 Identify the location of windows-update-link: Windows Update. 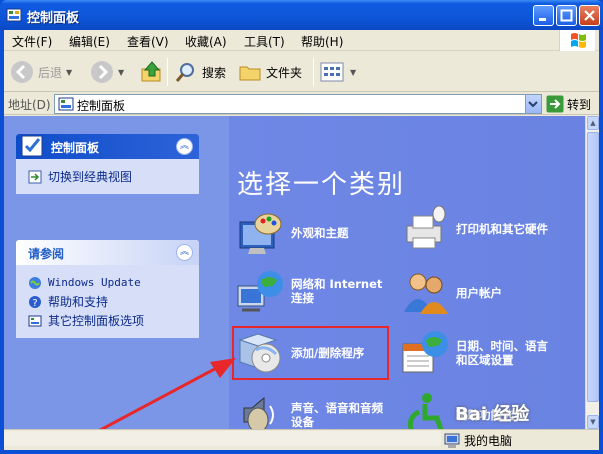
(113, 282).